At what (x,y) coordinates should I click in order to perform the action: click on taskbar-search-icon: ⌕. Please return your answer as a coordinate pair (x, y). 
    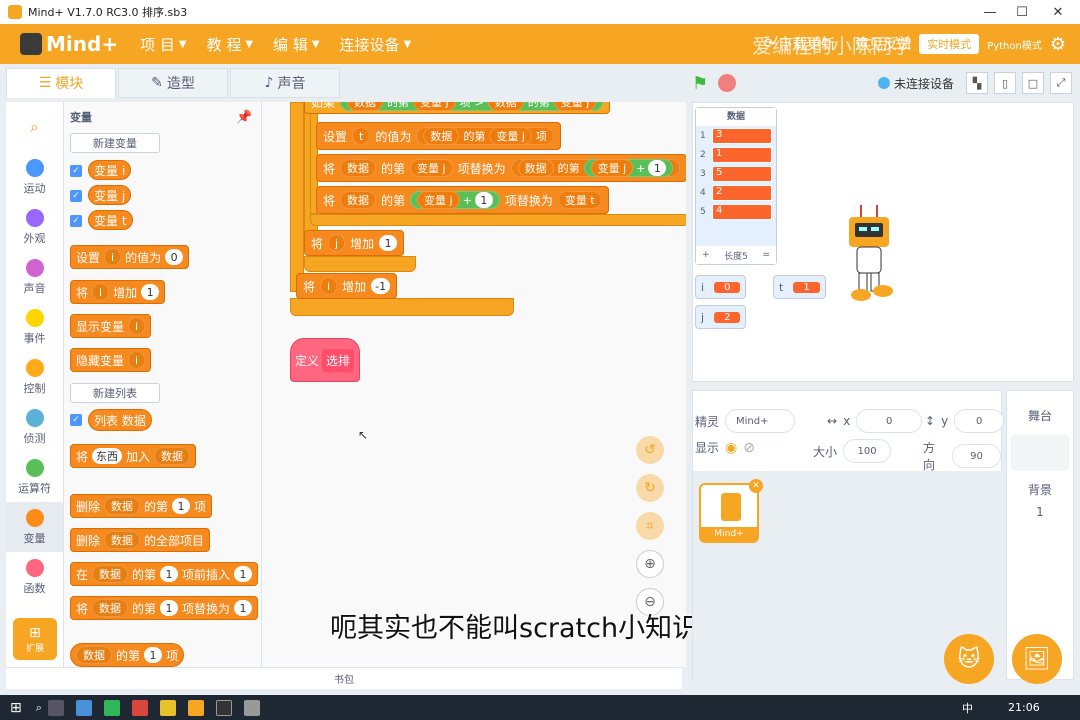
    Looking at the image, I should click on (39, 708).